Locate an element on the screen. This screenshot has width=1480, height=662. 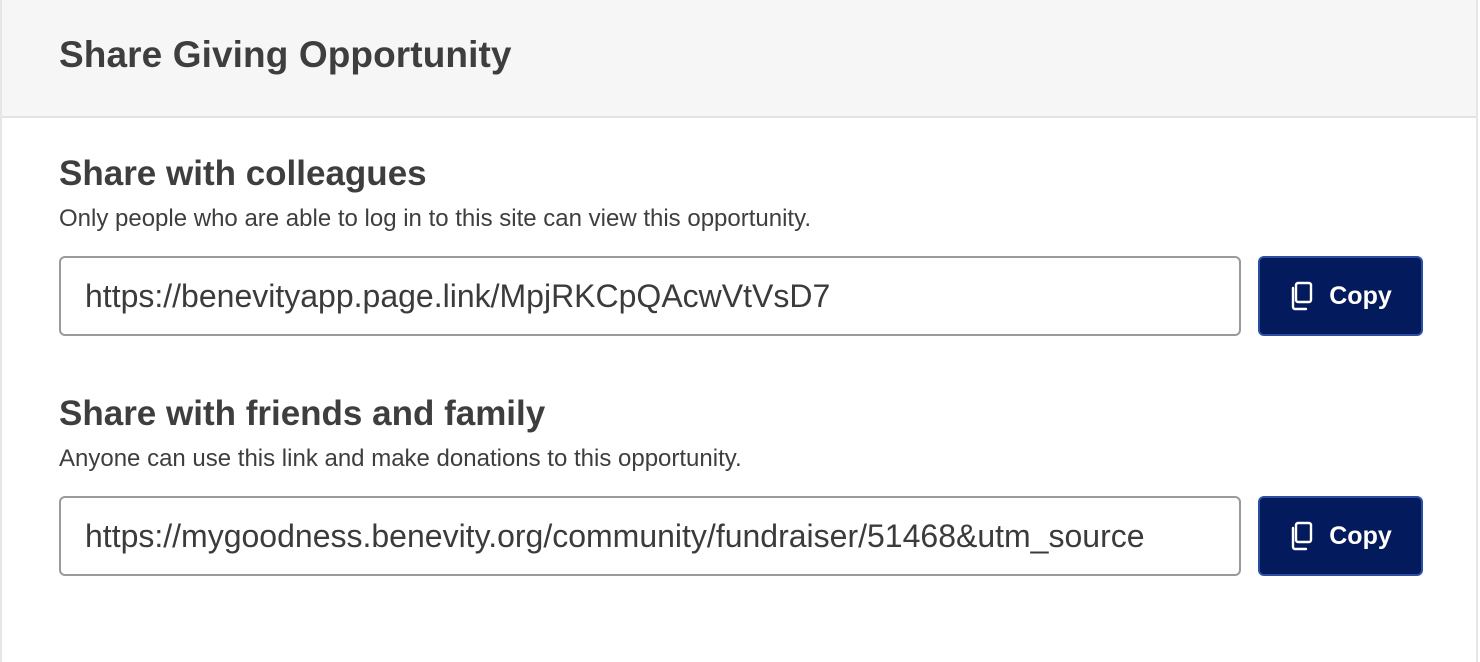
section-title: Share with friends and family is located at coordinates (302, 413).